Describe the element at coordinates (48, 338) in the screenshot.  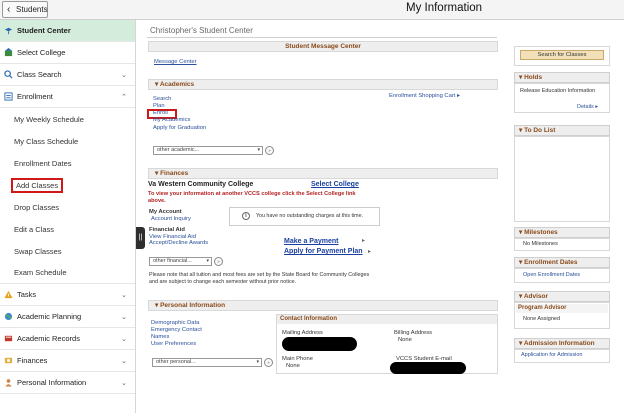
I see `sidebar-item-label: Academic Records` at that location.